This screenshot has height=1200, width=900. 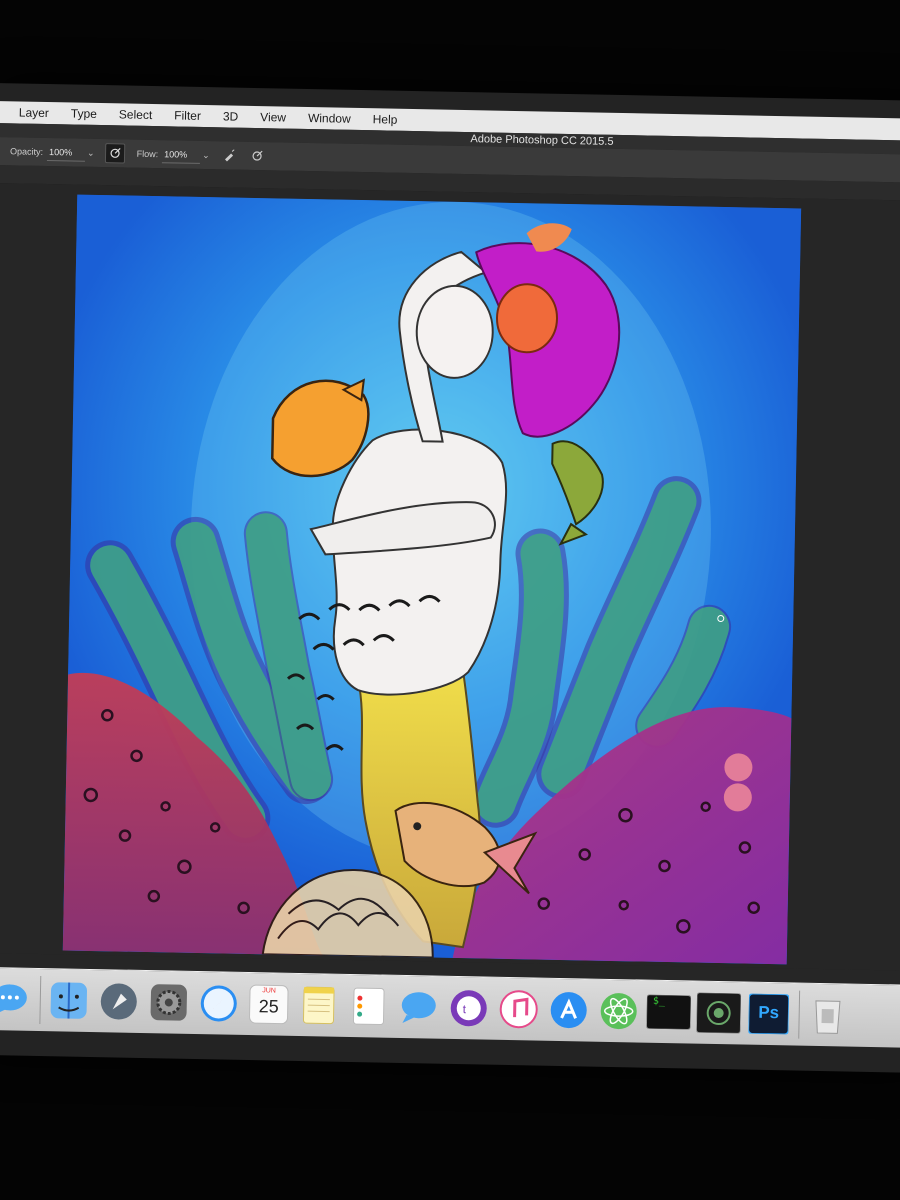 I want to click on trash-icon, so click(x=827, y=1015).